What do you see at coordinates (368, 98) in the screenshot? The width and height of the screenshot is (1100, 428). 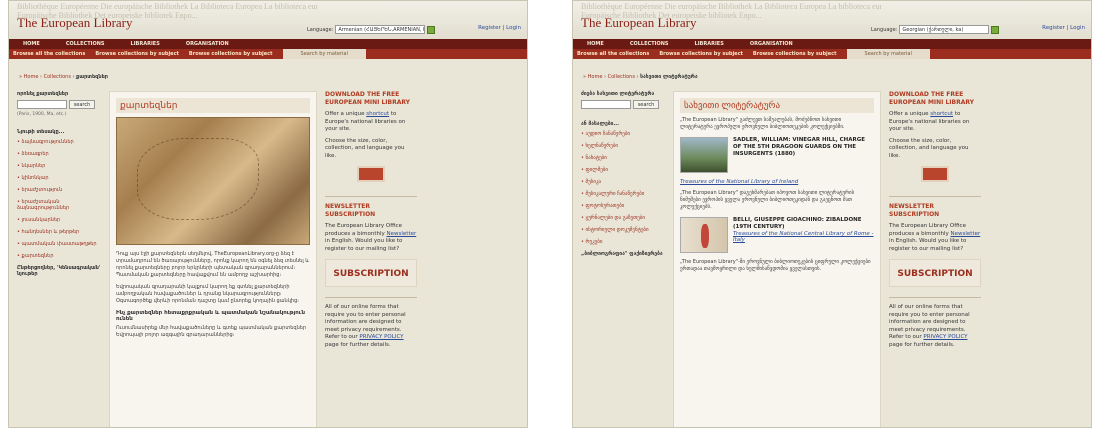 I see `download-title: DOWNLOAD THE FREE EUROPEAN MINI LIBRARY` at bounding box center [368, 98].